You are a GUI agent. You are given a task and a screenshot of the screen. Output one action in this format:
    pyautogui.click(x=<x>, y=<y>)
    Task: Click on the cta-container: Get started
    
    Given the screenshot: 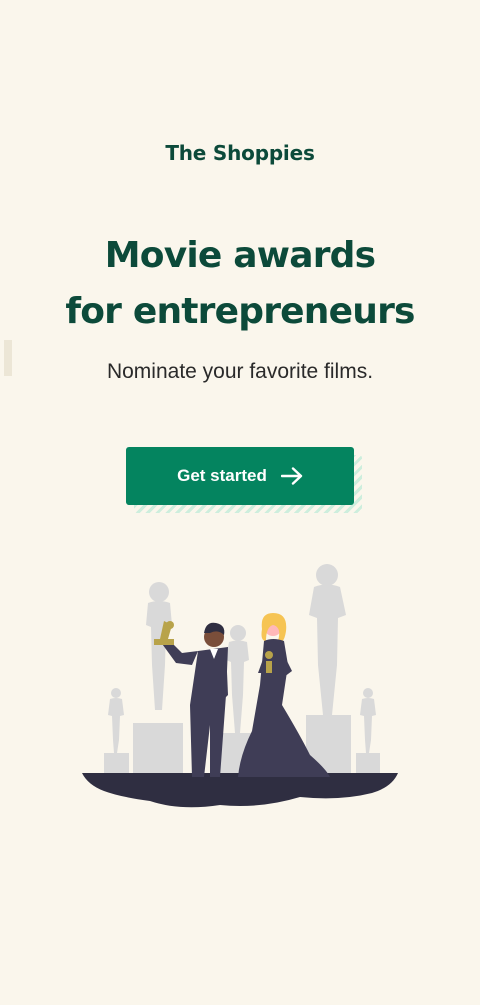 What is the action you would take?
    pyautogui.click(x=244, y=480)
    